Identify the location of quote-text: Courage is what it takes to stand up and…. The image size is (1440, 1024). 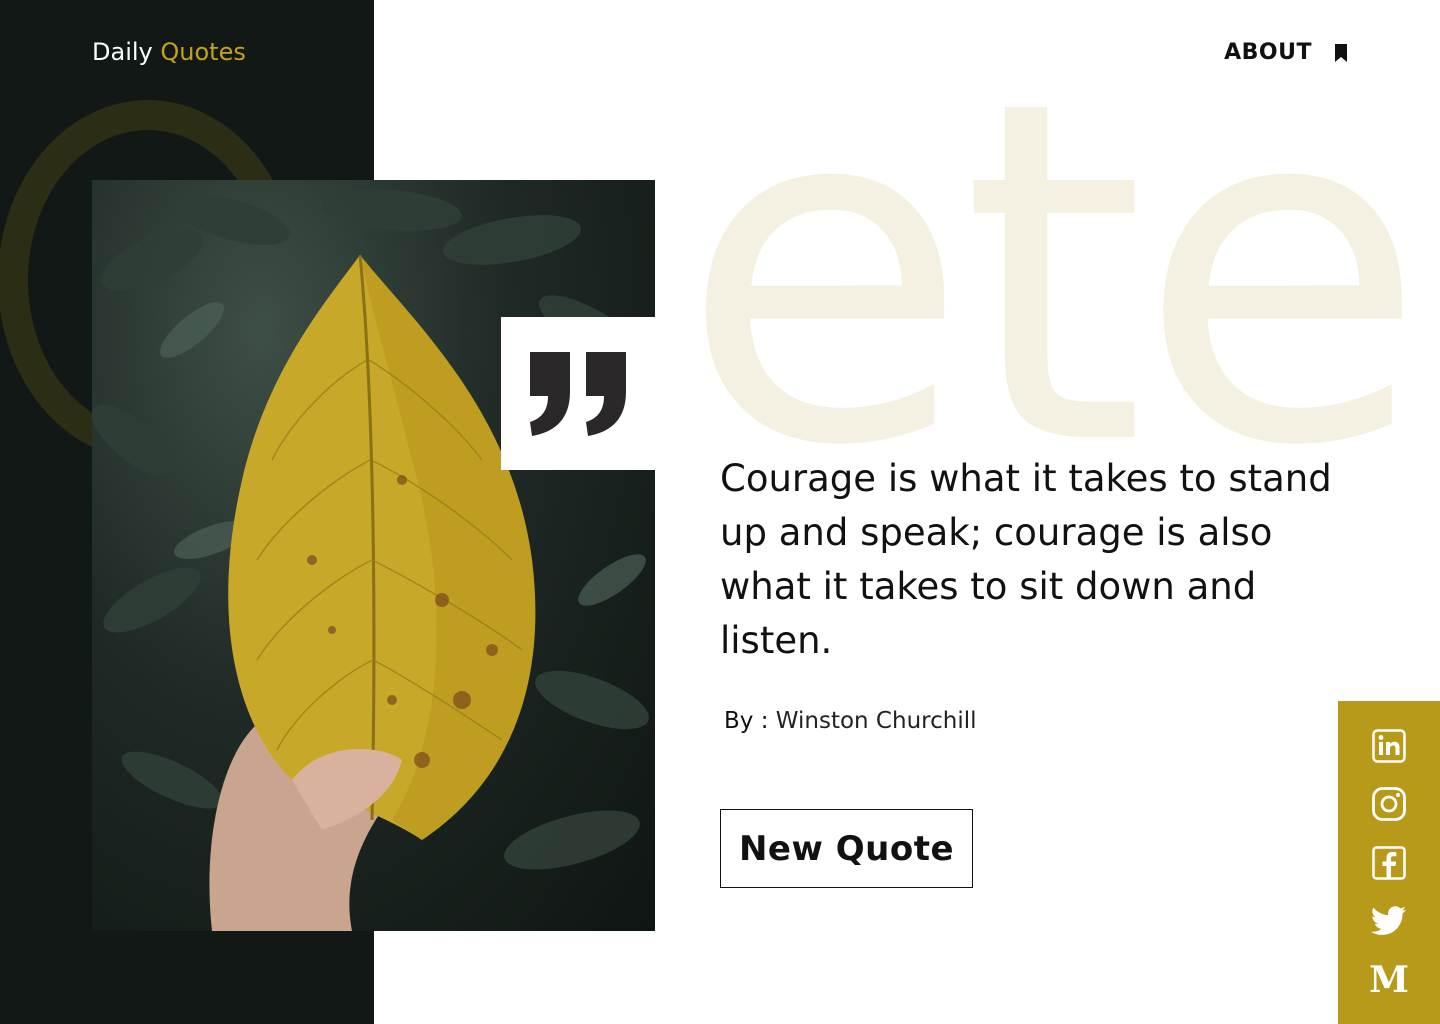
(1026, 559).